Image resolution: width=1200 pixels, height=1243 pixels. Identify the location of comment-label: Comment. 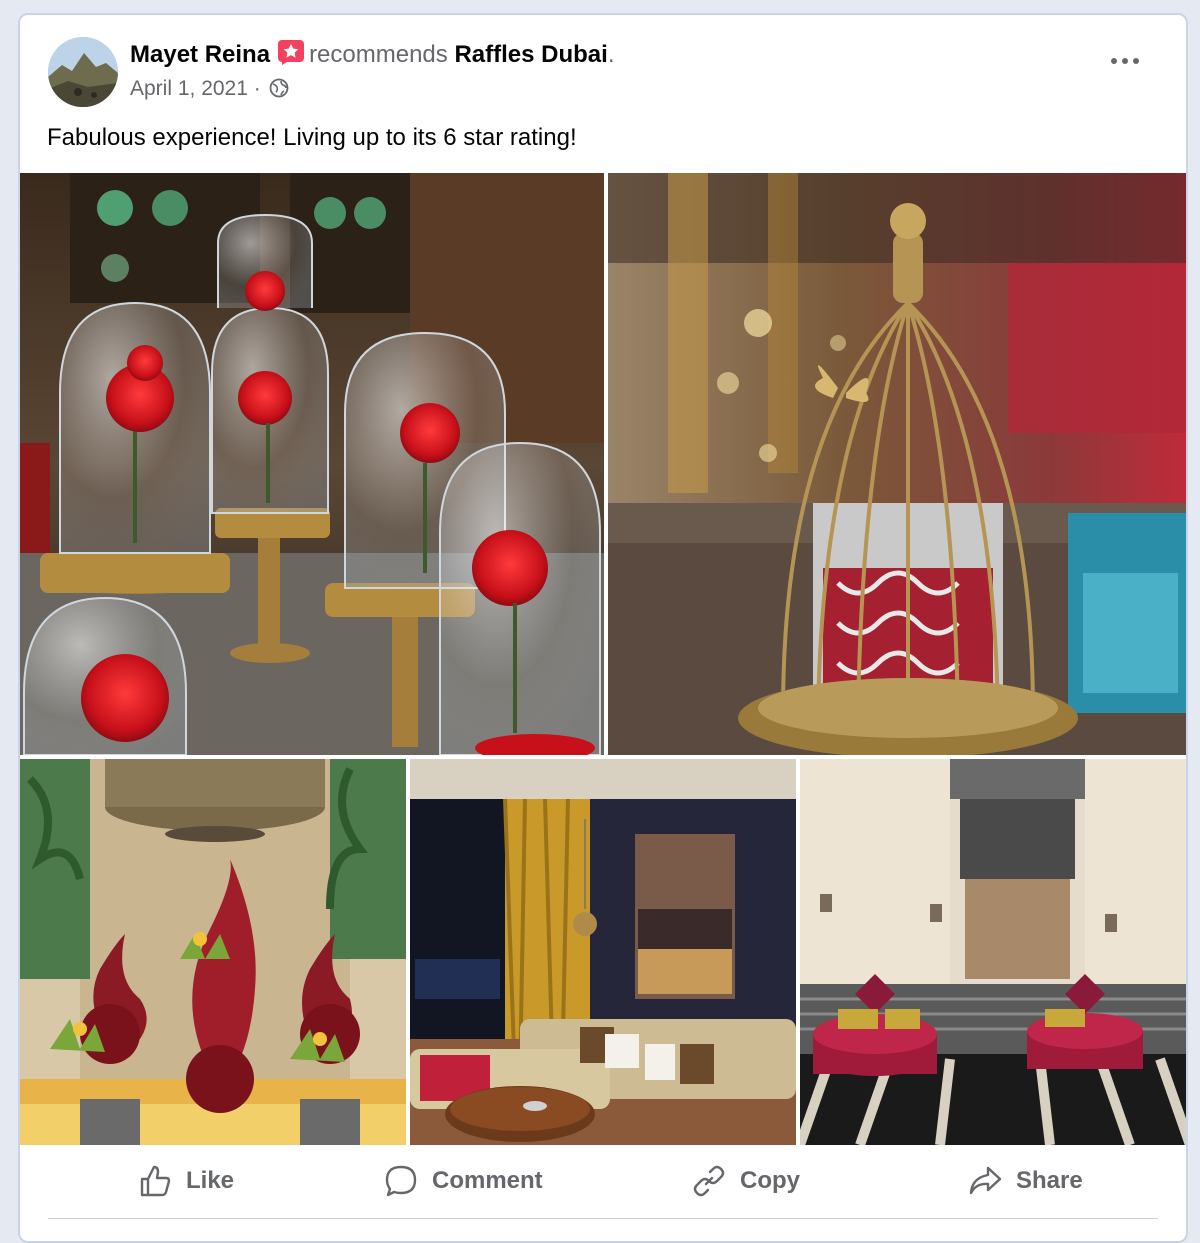
(487, 1180).